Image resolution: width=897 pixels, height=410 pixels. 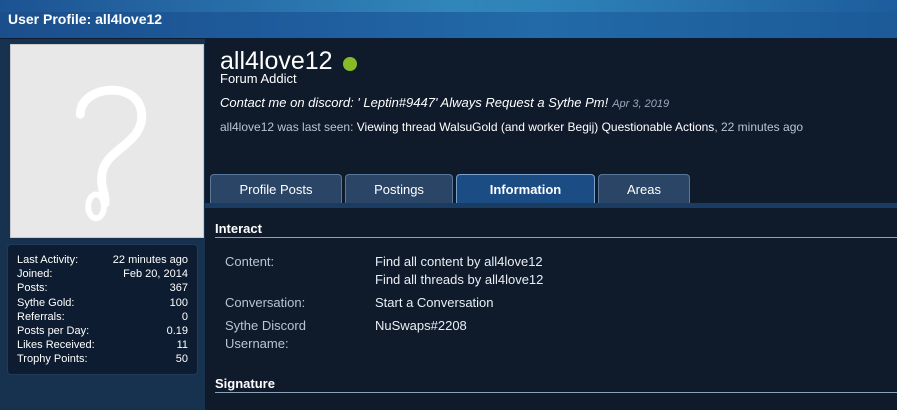 What do you see at coordinates (102, 317) in the screenshot?
I see `stat-row-referrals: Referrals: 0` at bounding box center [102, 317].